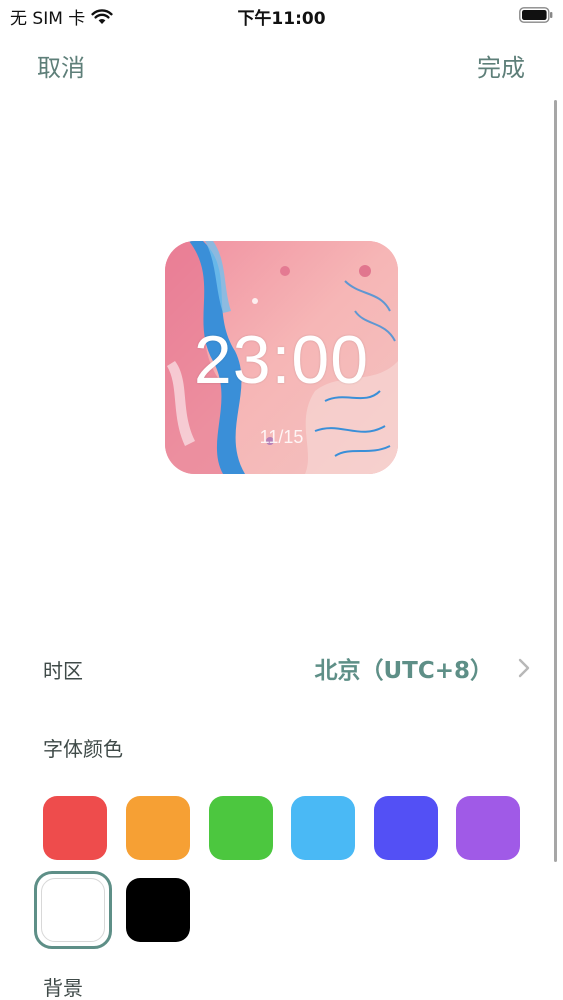  Describe the element at coordinates (281, 437) in the screenshot. I see `widget-date: 11/15` at that location.